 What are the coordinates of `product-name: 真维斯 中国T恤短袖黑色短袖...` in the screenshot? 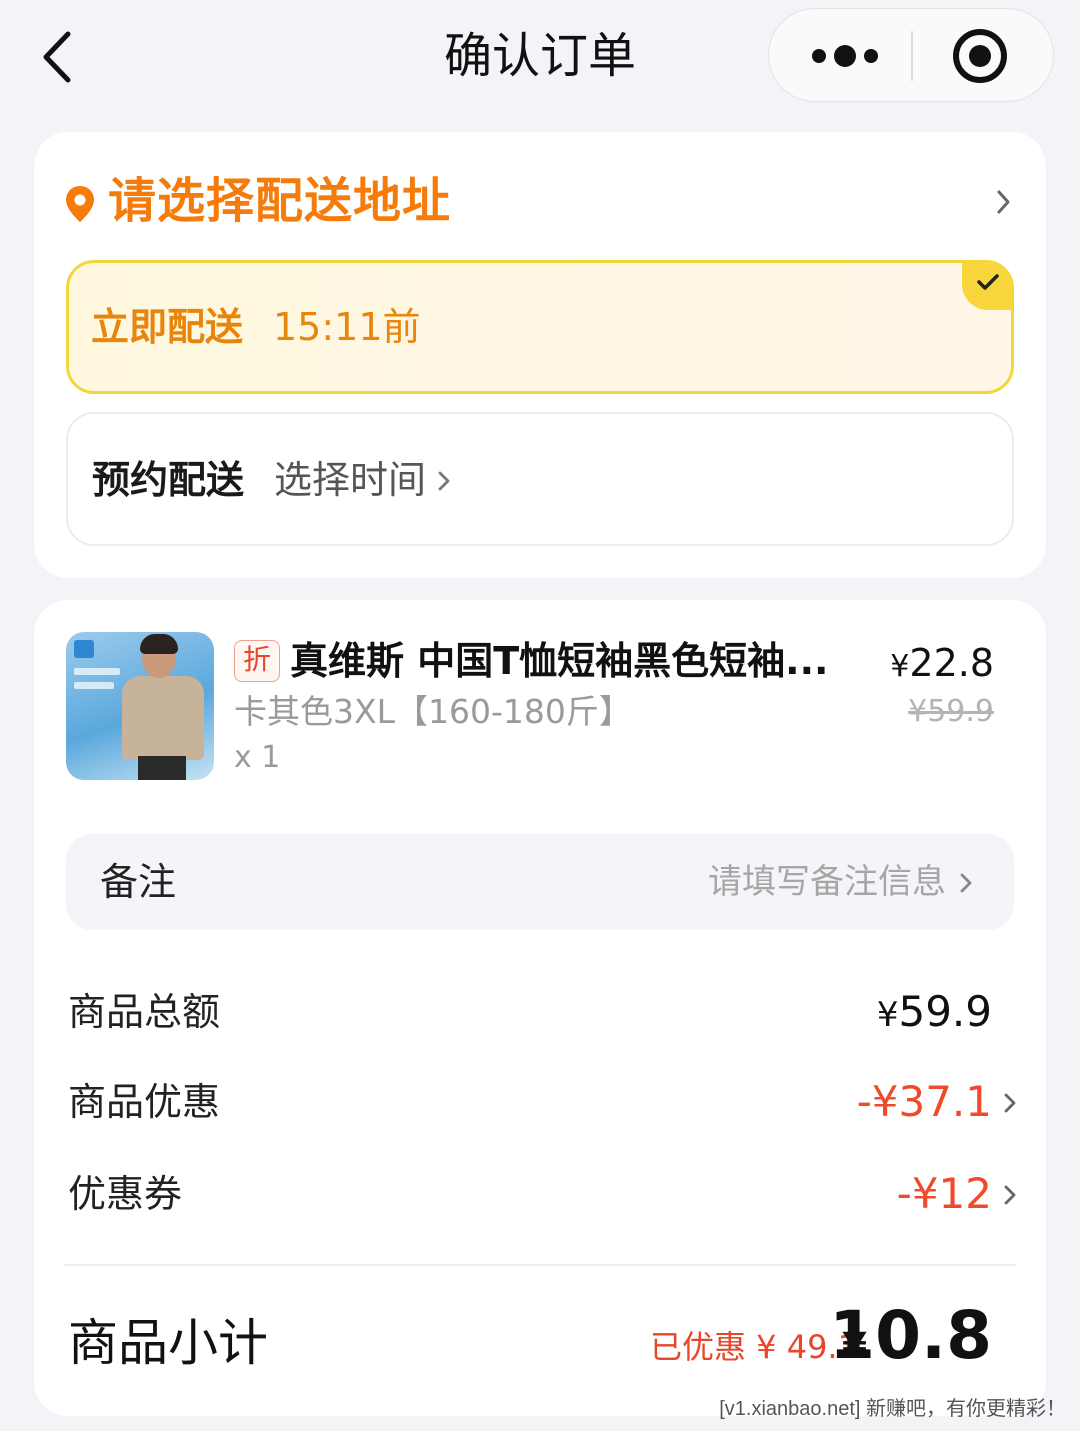 It's located at (570, 661).